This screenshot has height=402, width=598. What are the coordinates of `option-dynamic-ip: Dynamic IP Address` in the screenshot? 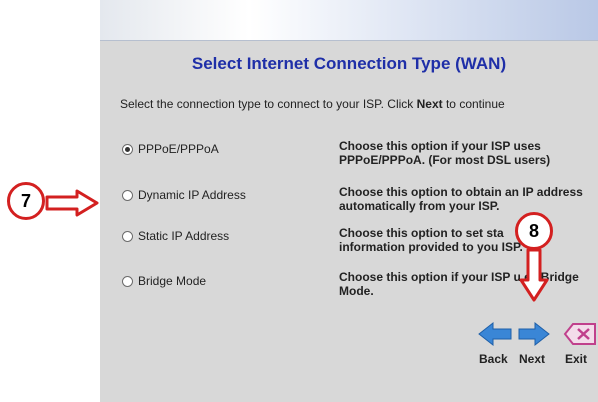 It's located at (184, 195).